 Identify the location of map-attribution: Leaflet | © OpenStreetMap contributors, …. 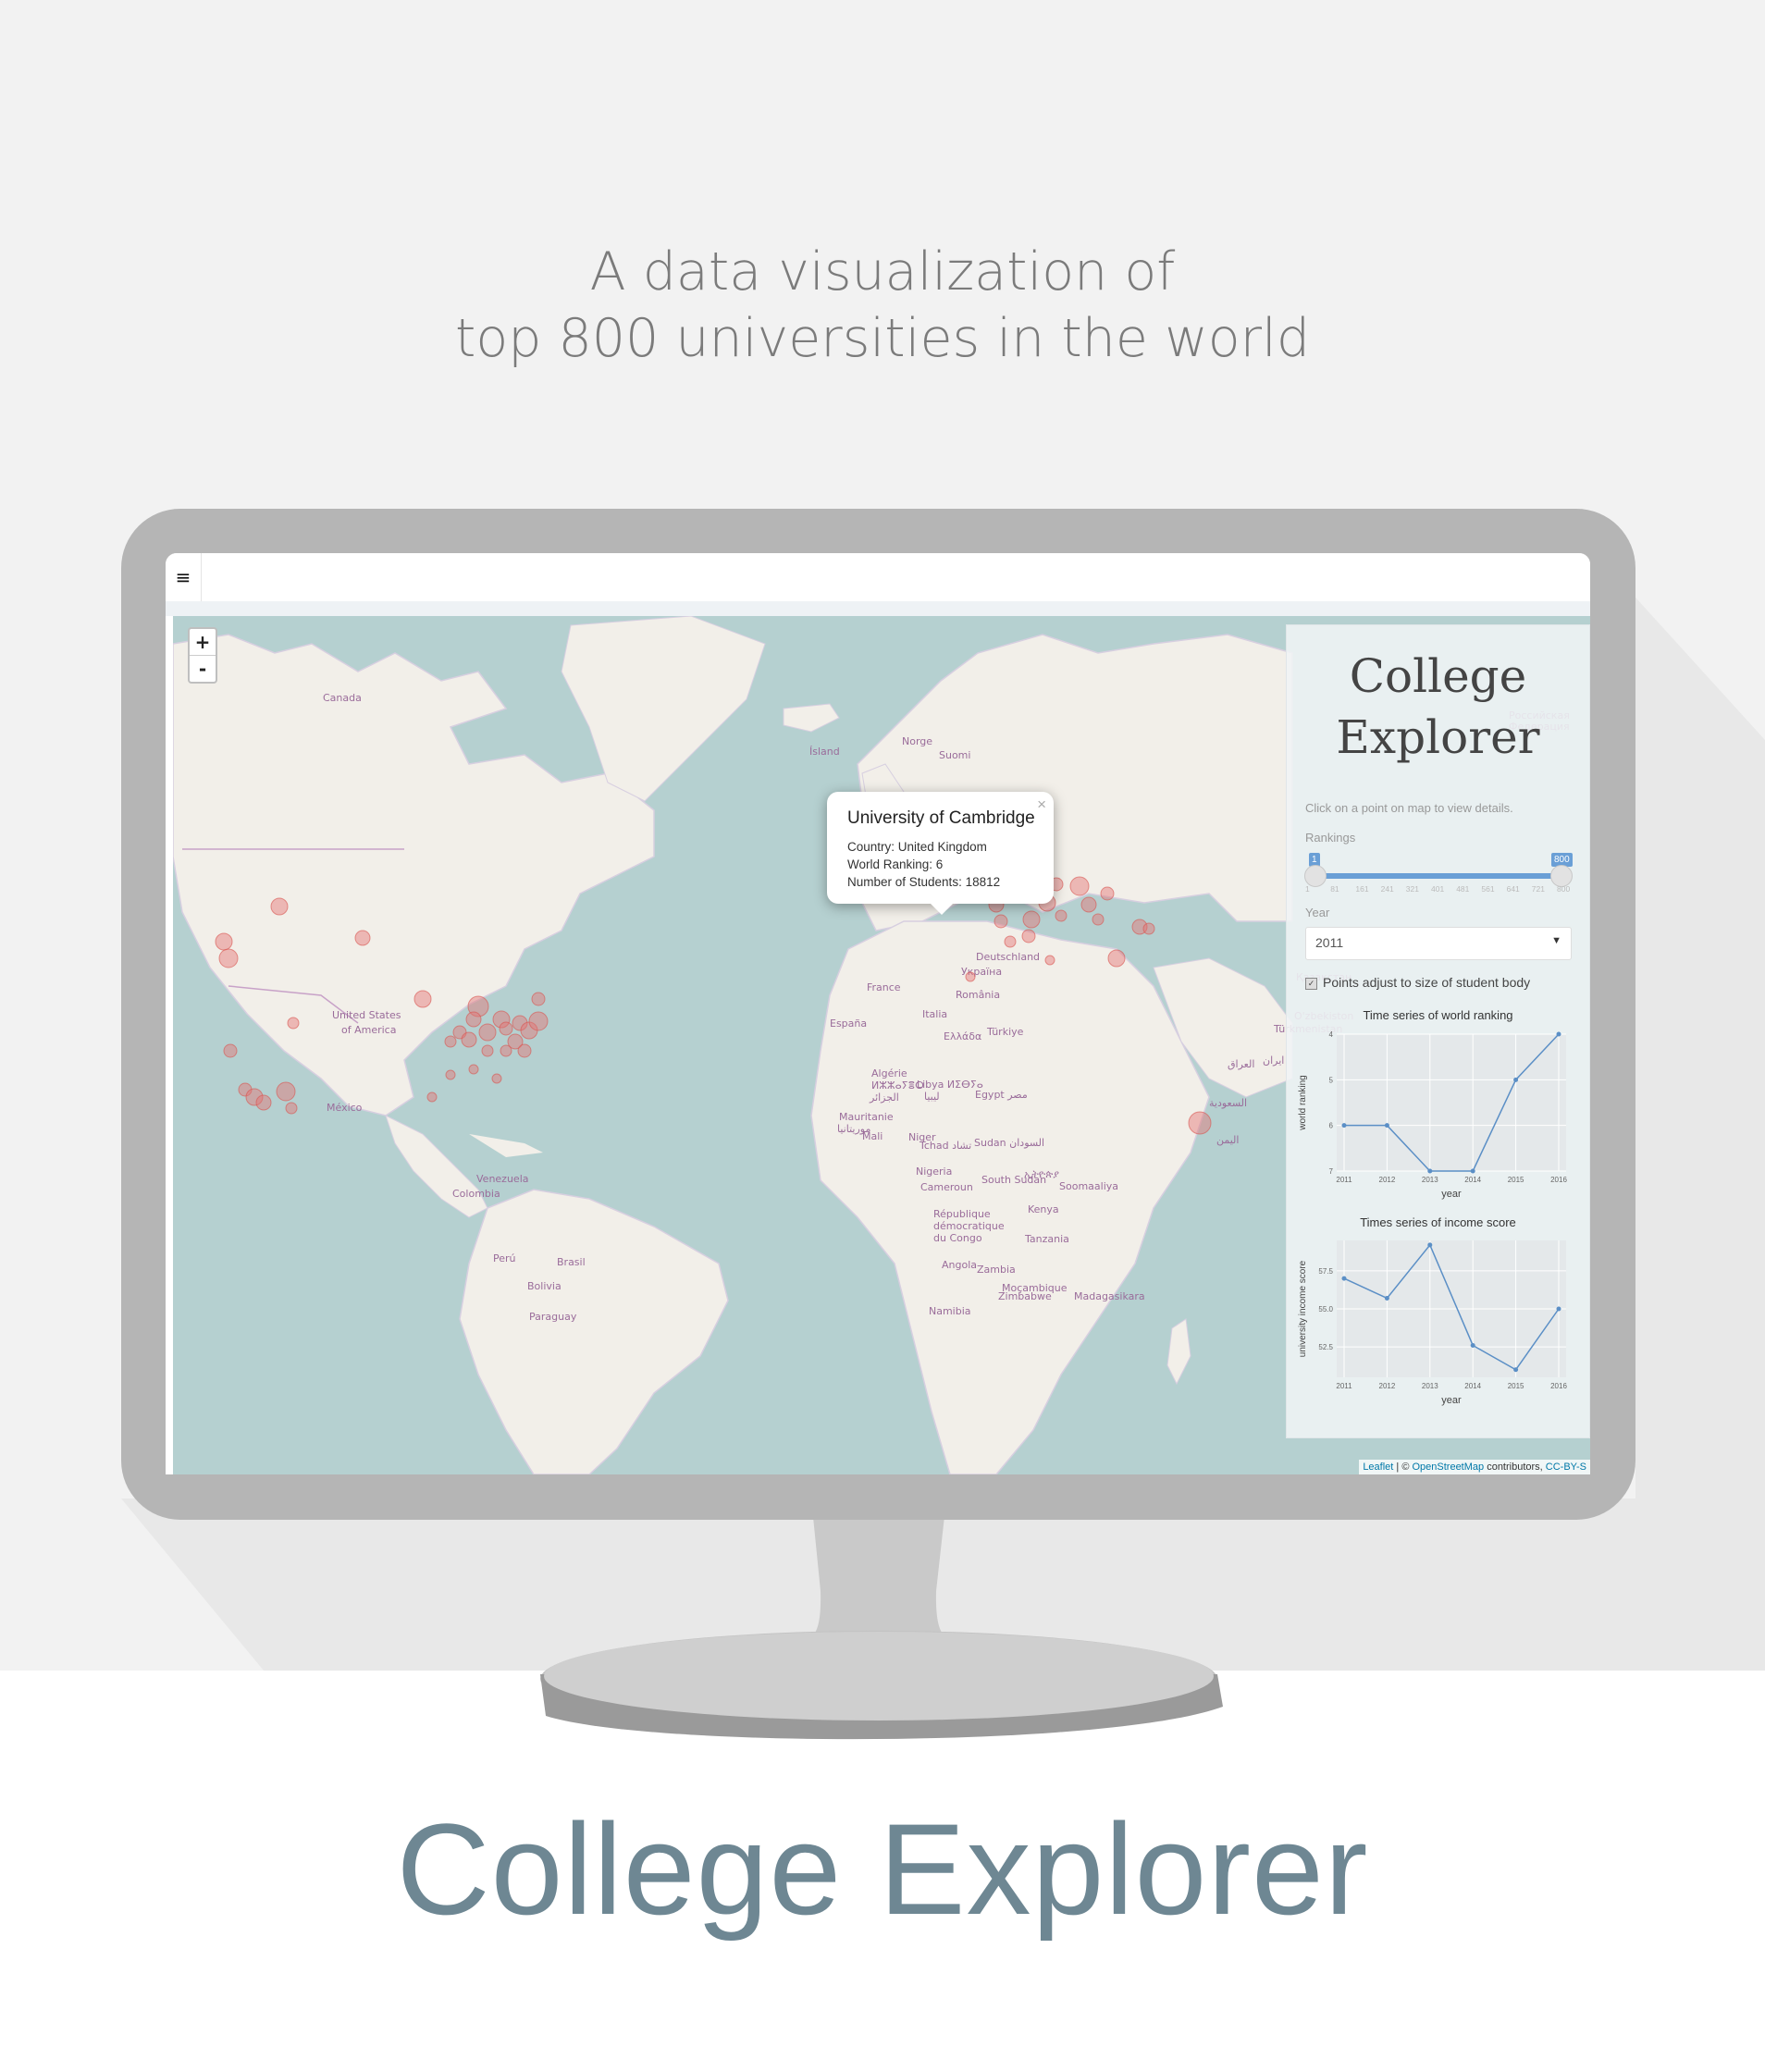
(1475, 1467).